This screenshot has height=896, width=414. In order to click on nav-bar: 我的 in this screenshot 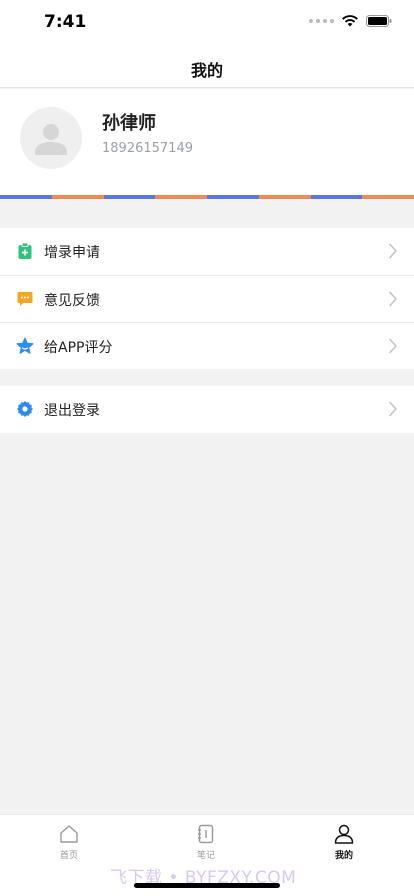, I will do `click(207, 66)`.